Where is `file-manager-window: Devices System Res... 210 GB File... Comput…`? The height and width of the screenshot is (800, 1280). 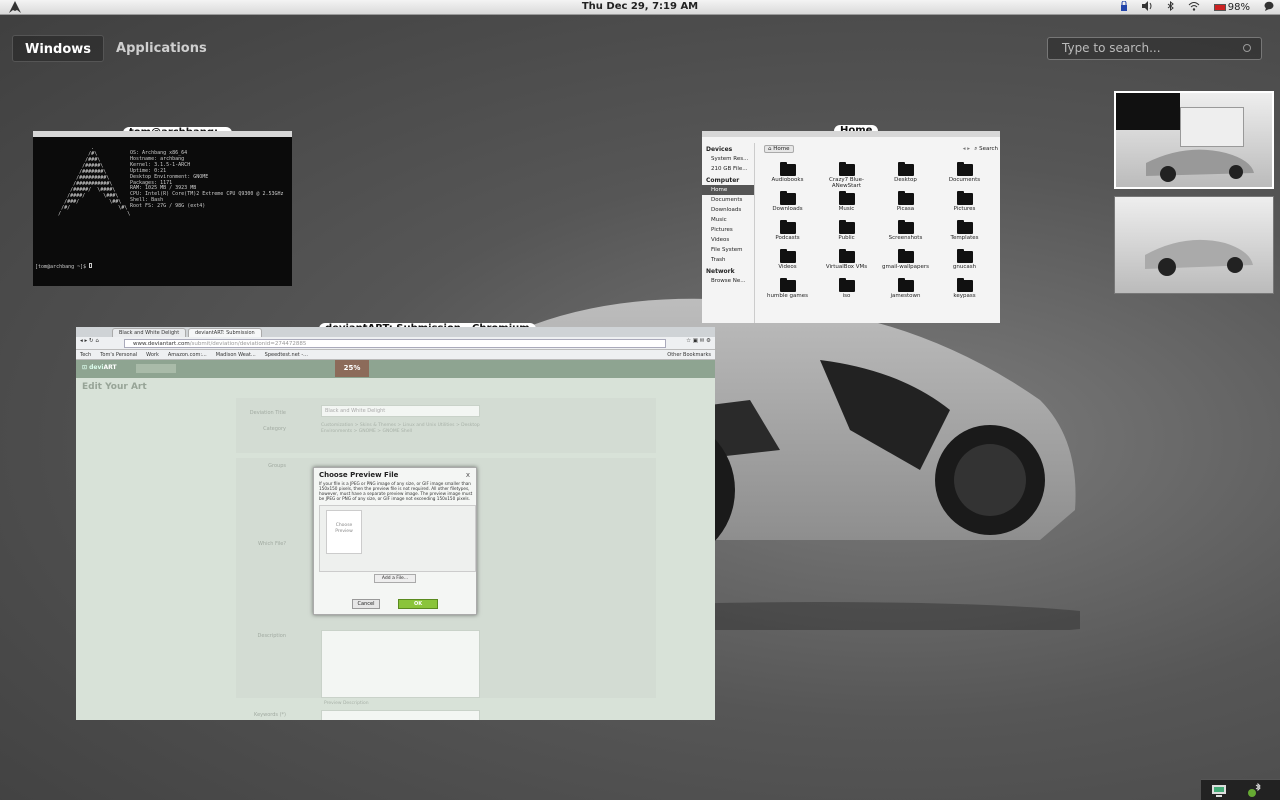
file-manager-window: Devices System Res... 210 GB File... Comput… is located at coordinates (851, 227).